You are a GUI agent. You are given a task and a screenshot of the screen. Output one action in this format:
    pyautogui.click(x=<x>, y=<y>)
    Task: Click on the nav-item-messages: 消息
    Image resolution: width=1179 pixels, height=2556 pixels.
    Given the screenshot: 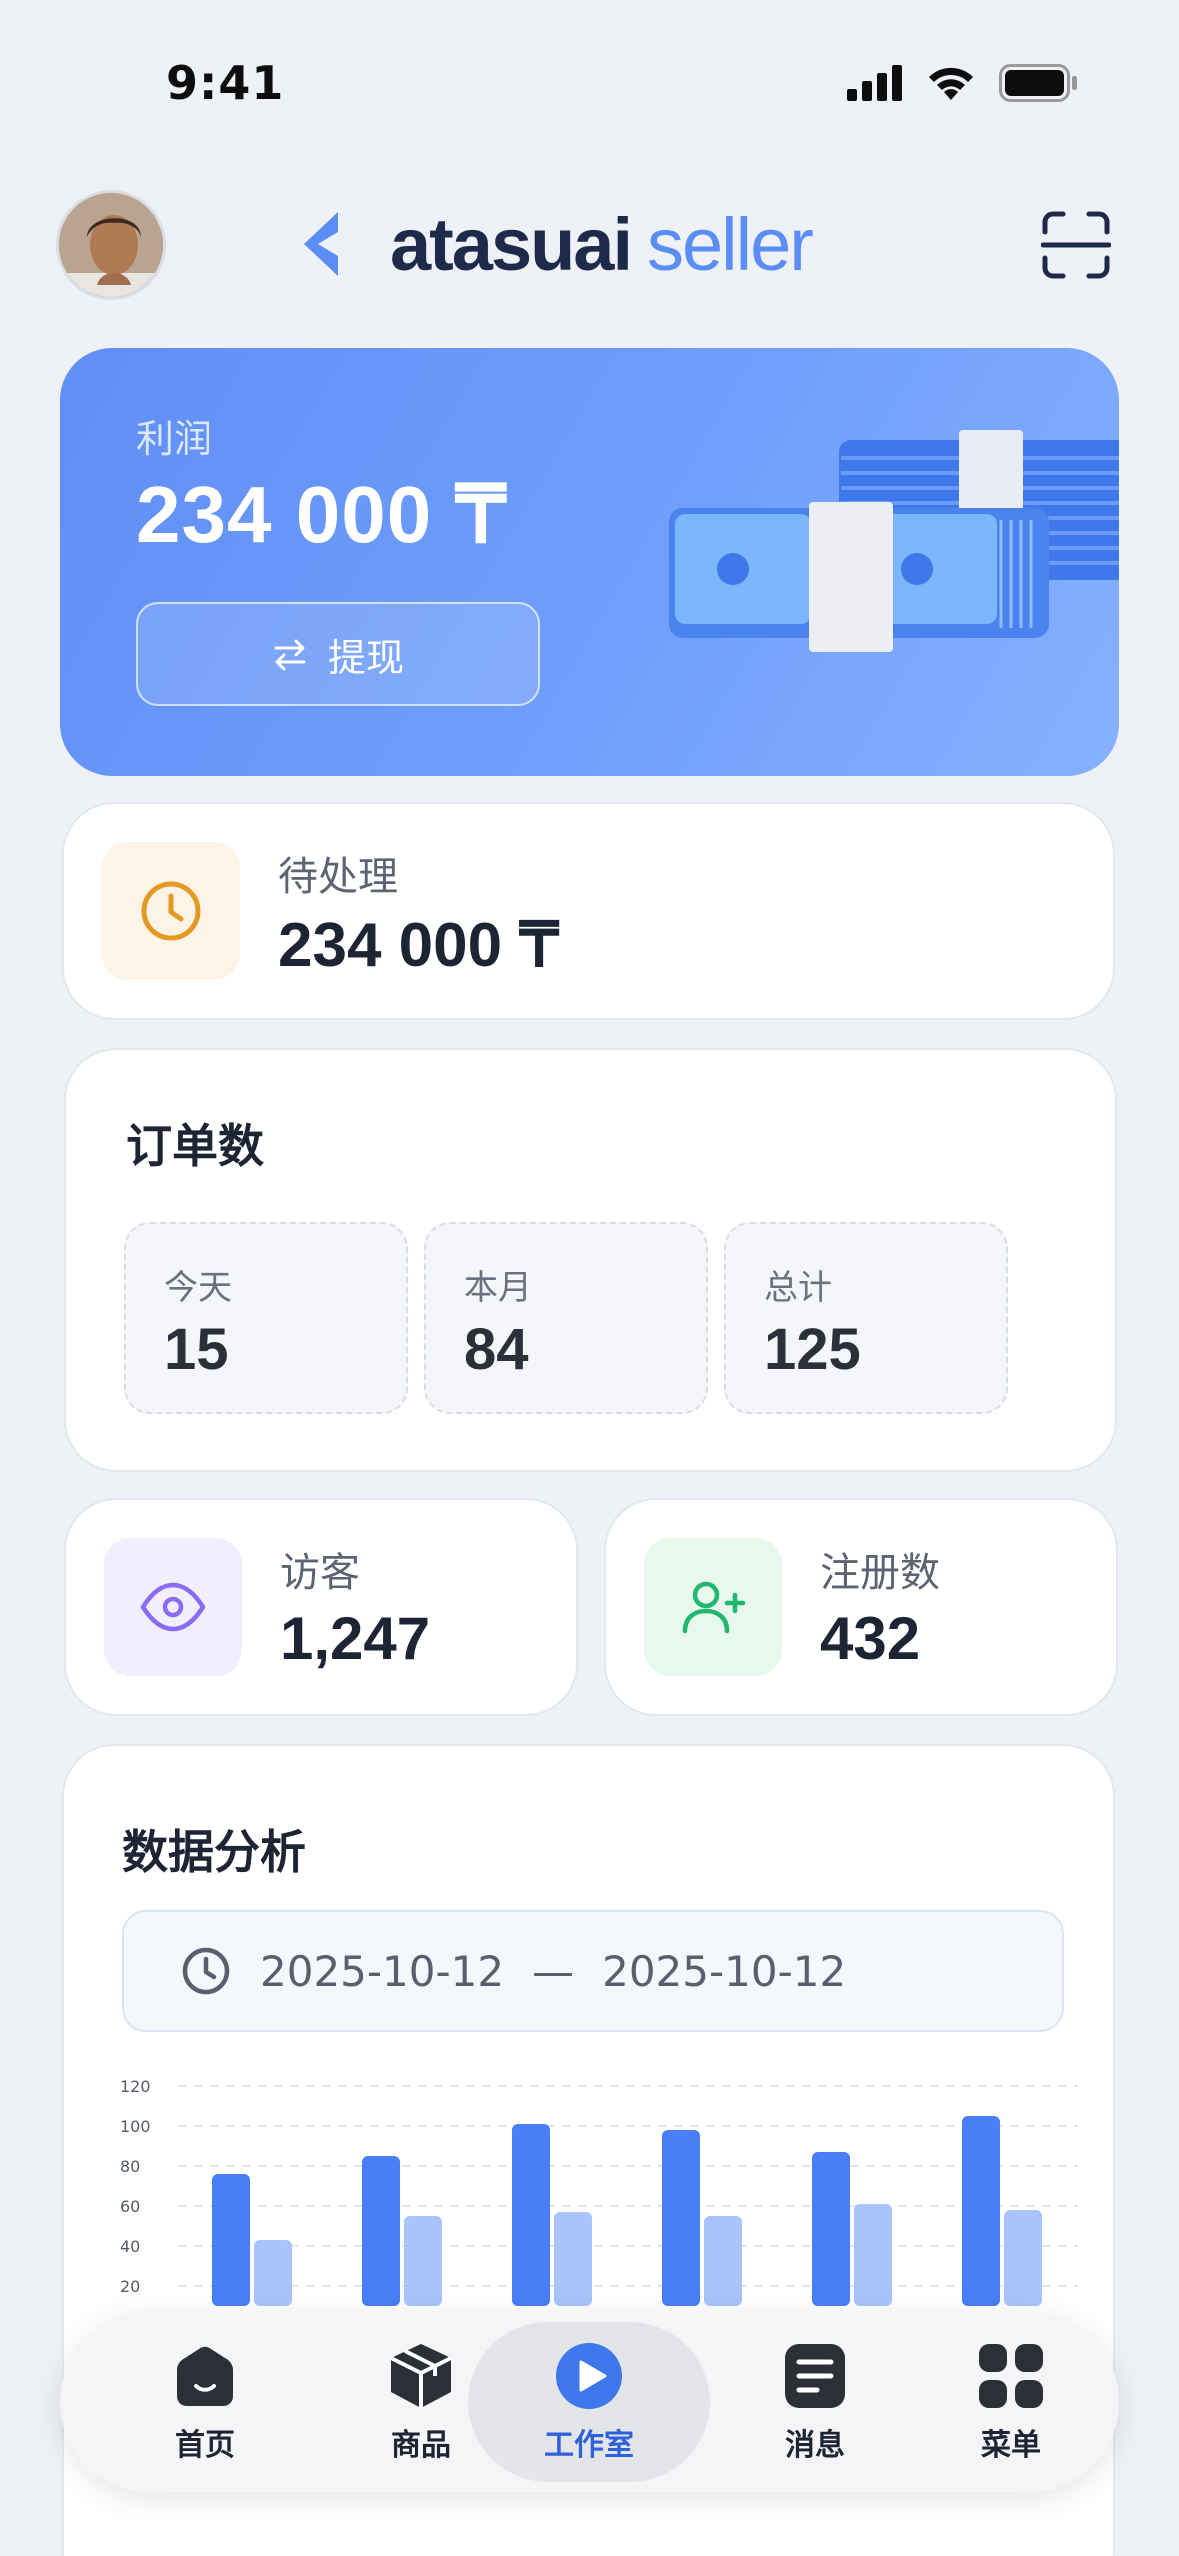 What is the action you would take?
    pyautogui.click(x=815, y=2402)
    